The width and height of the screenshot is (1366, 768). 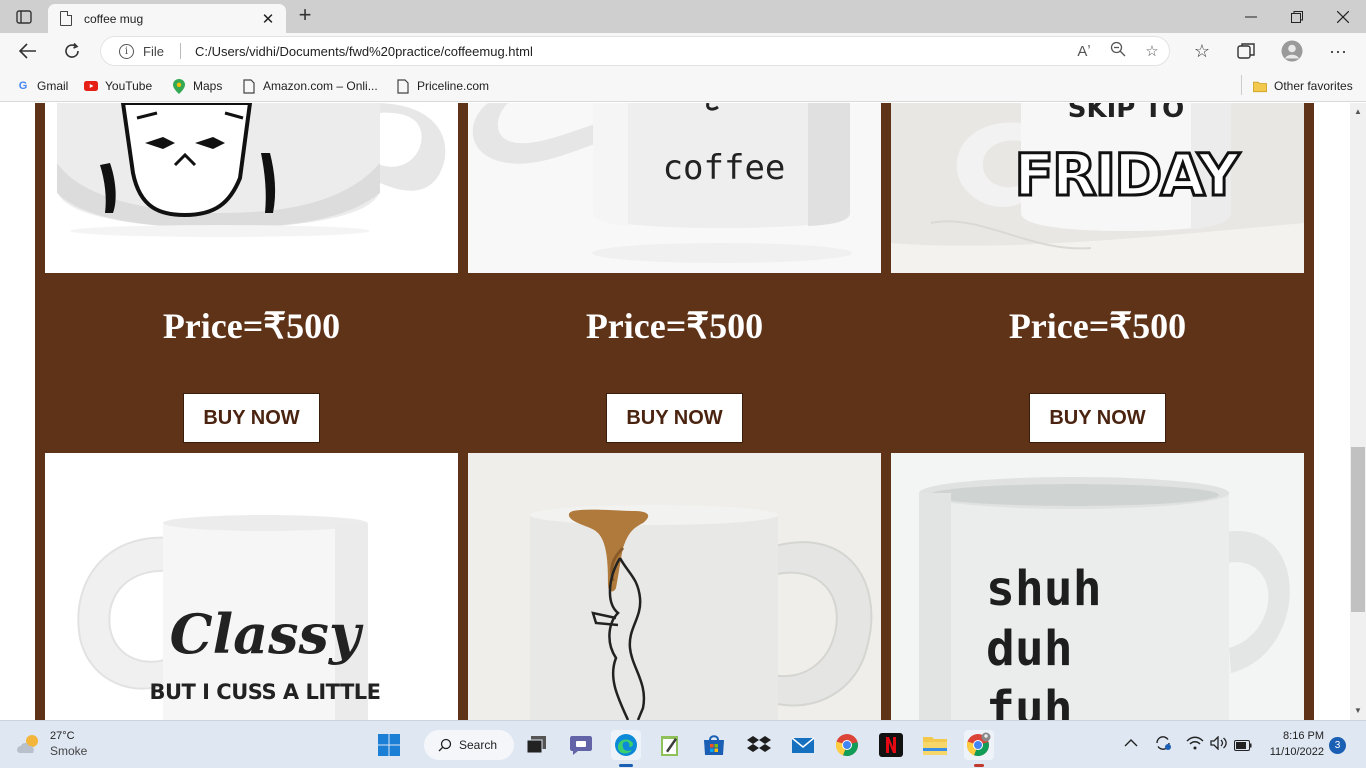 I want to click on volume-icon, so click(x=1219, y=744).